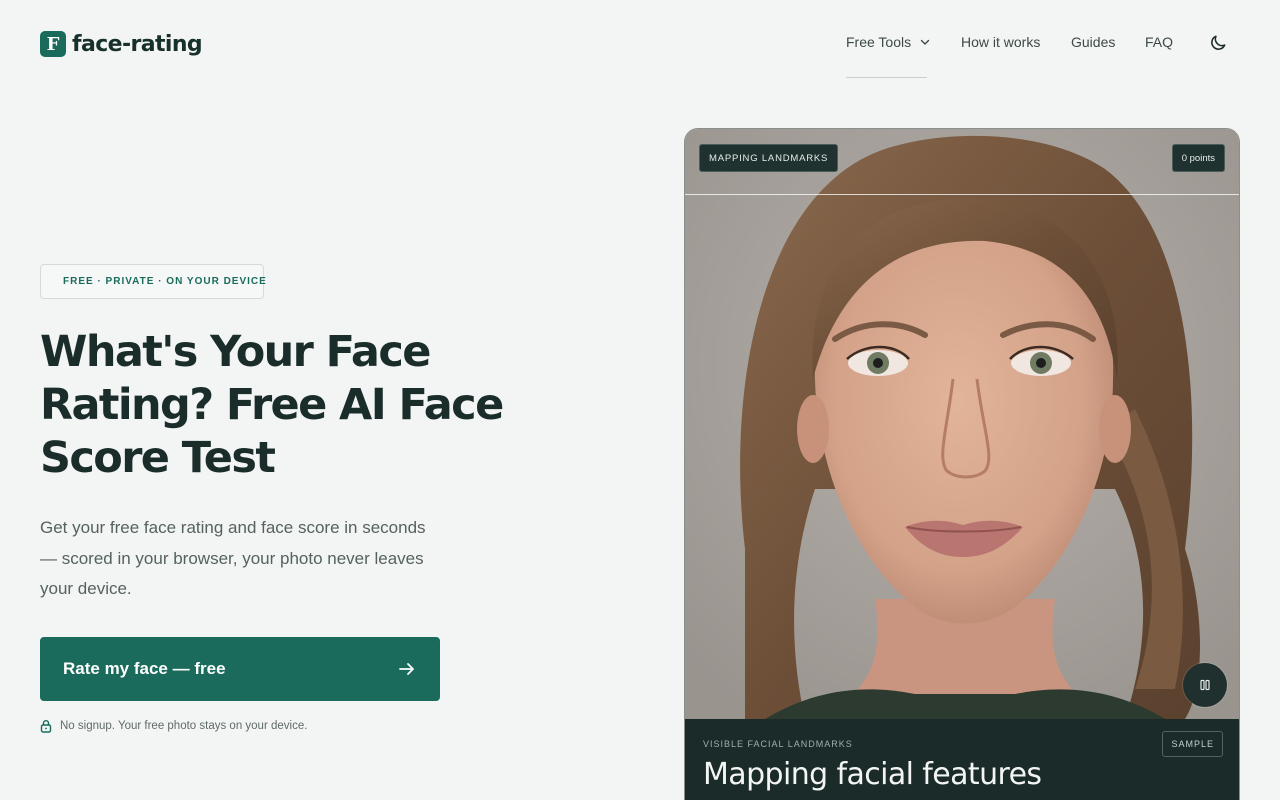  Describe the element at coordinates (778, 744) in the screenshot. I see `panel-label: VISIBLE FACIAL LANDMARKS` at that location.